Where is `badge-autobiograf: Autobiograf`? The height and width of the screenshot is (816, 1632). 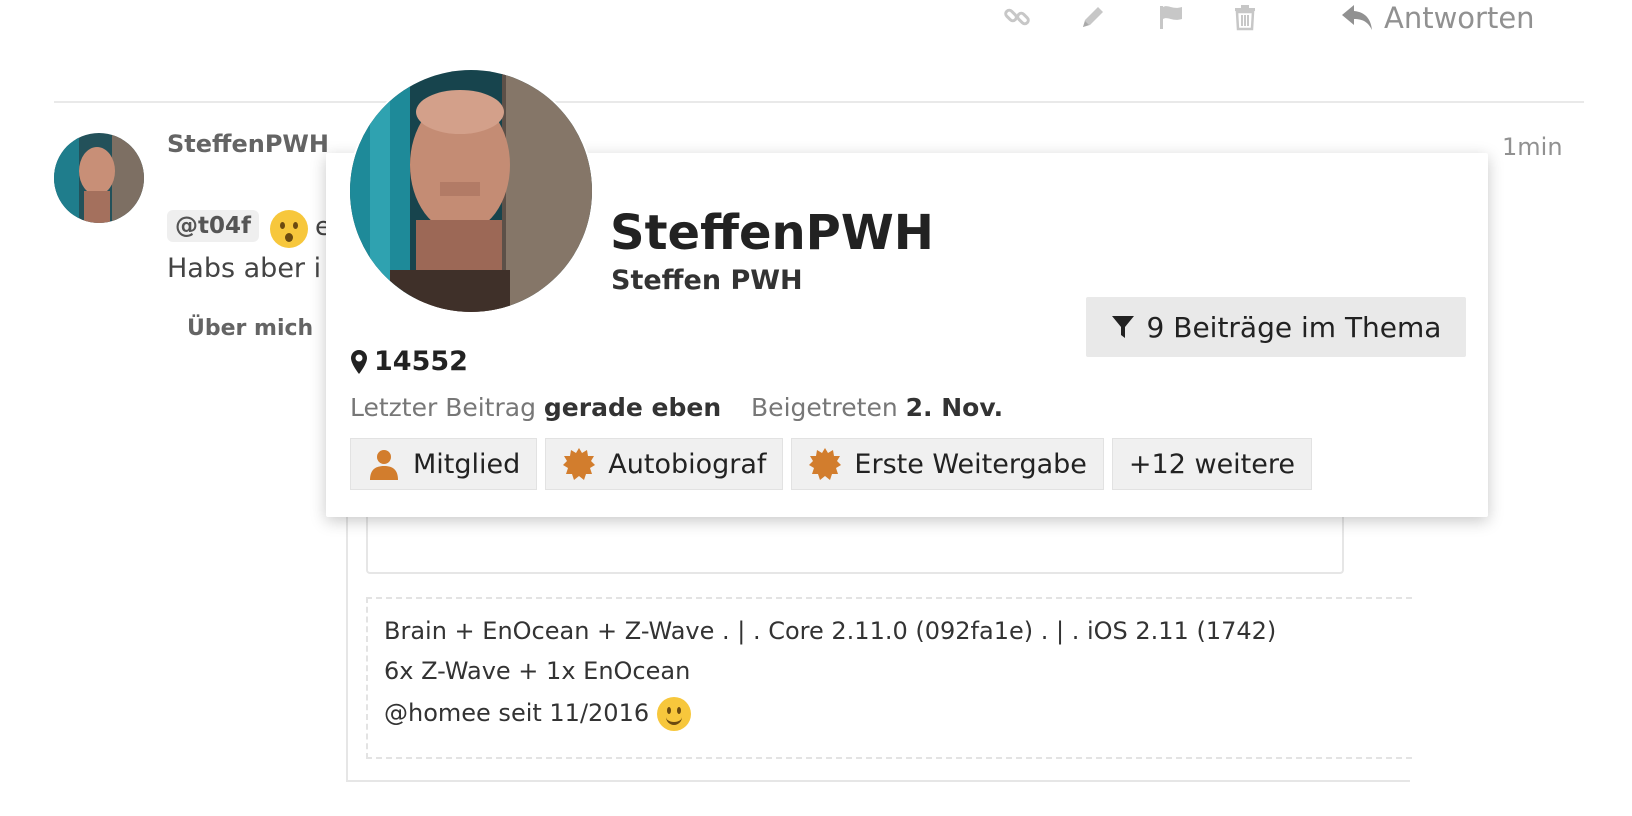 badge-autobiograf: Autobiograf is located at coordinates (664, 464).